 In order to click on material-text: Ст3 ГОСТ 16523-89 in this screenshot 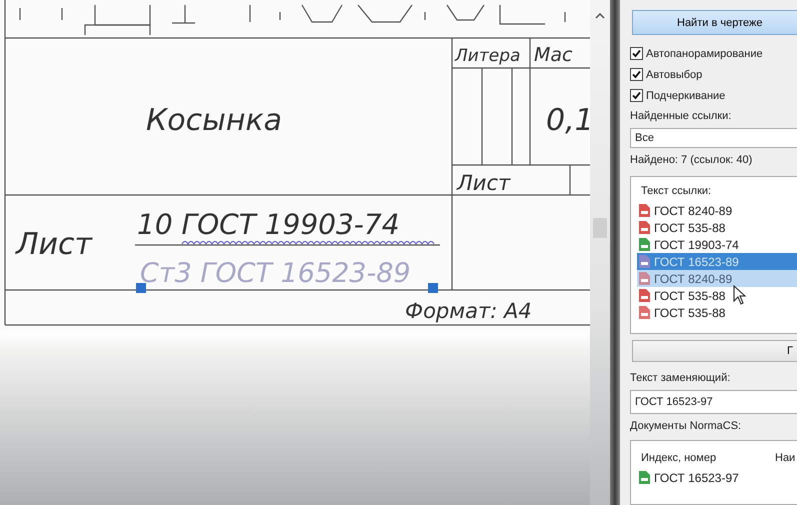, I will do `click(275, 273)`.